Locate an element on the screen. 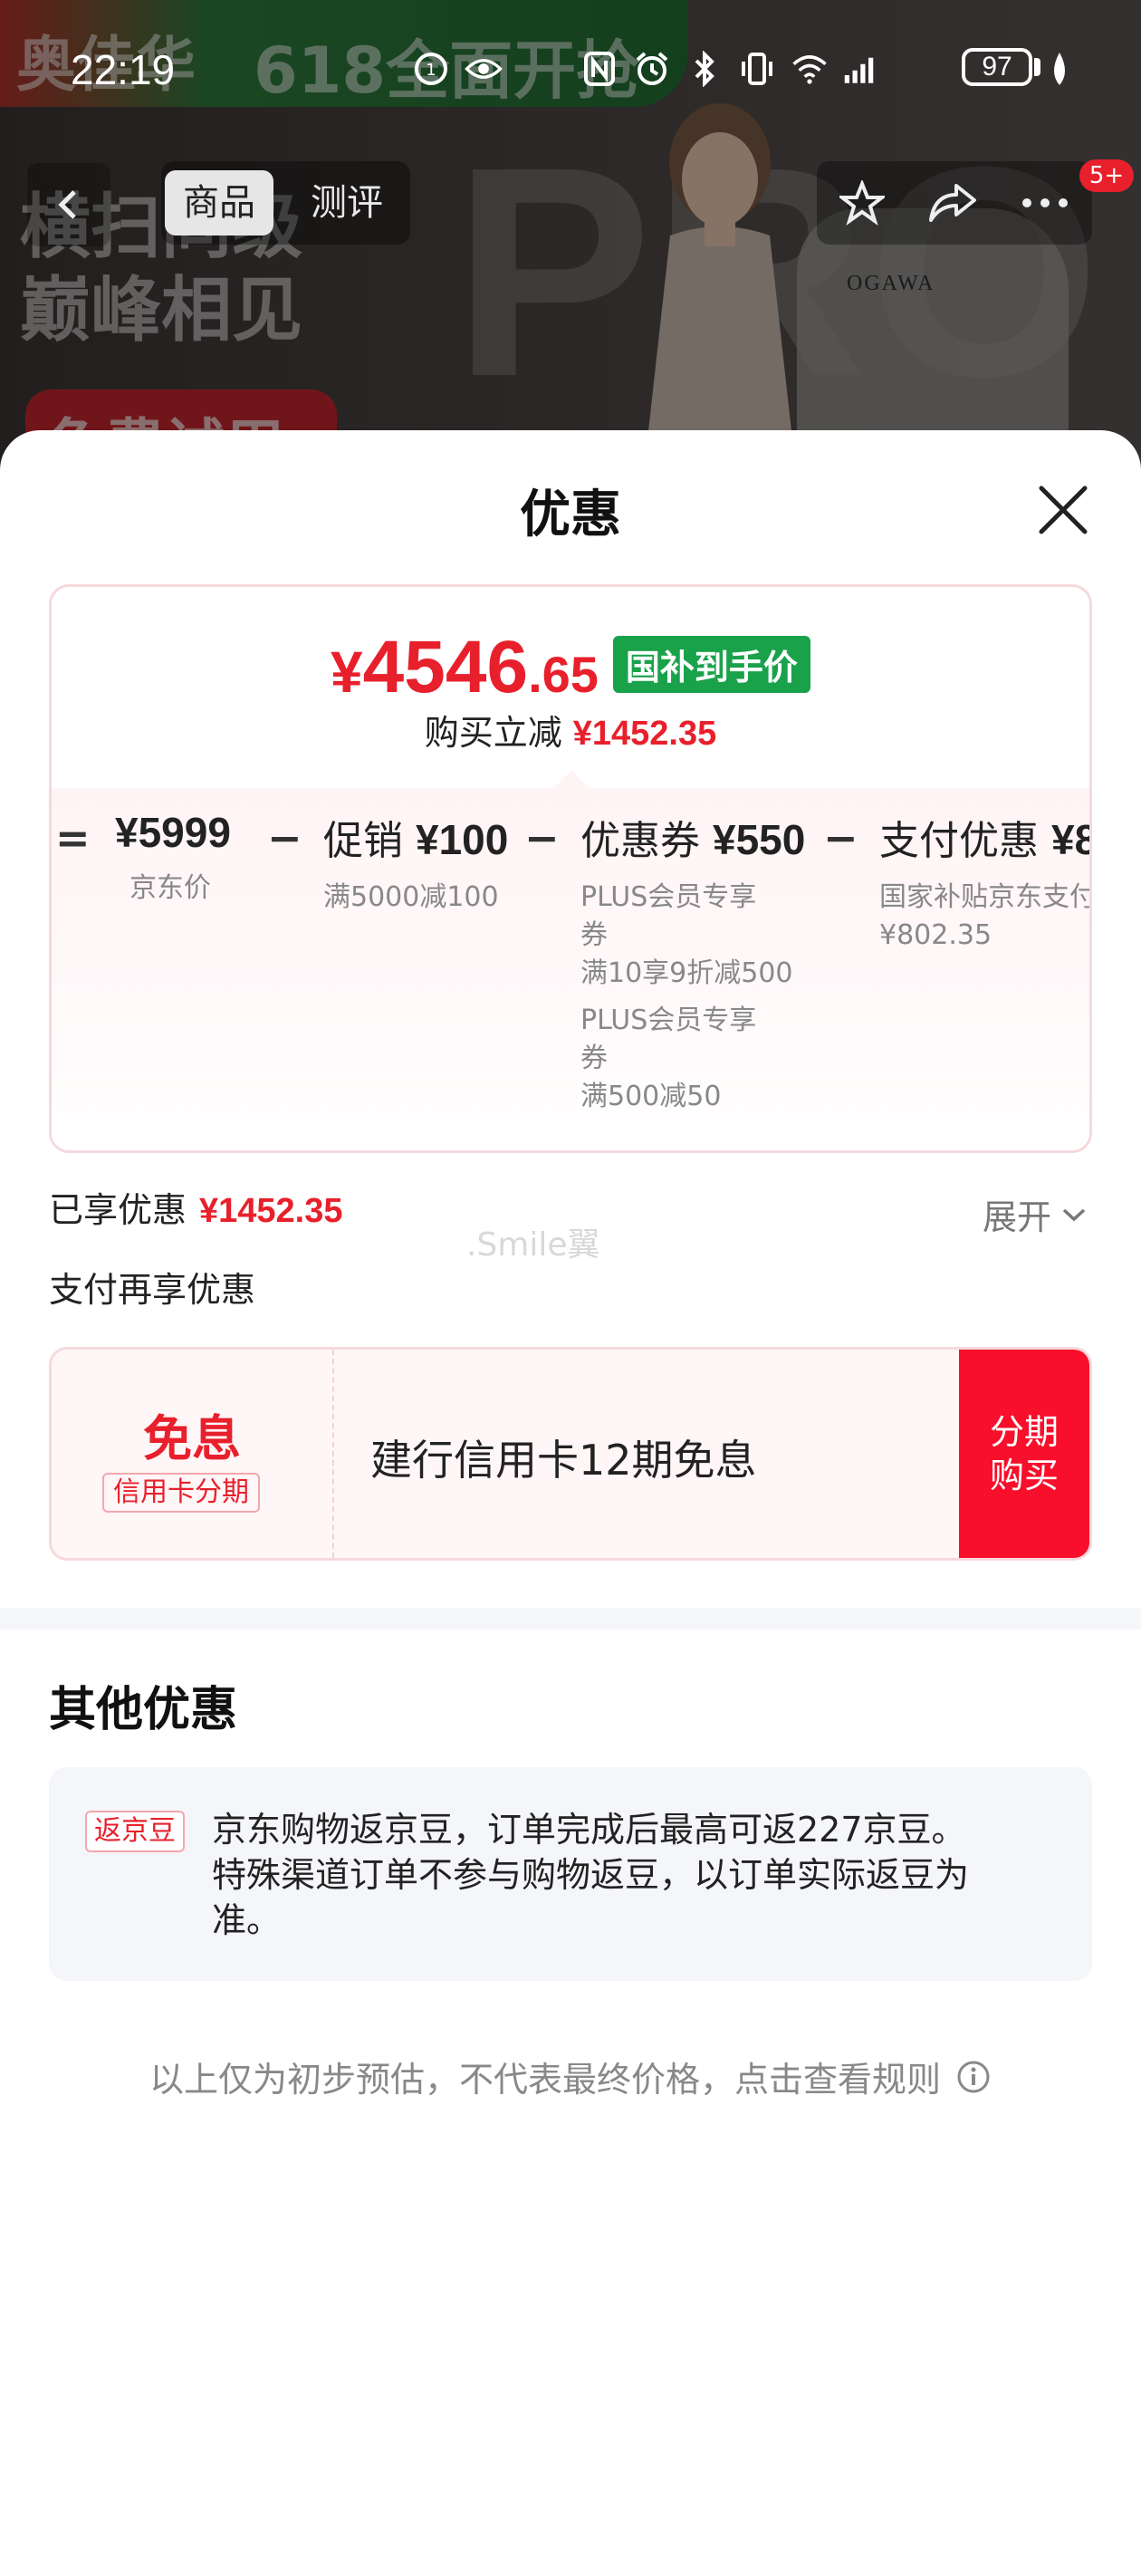 This screenshot has height=2576, width=1141. price-decimal: .65 is located at coordinates (564, 674).